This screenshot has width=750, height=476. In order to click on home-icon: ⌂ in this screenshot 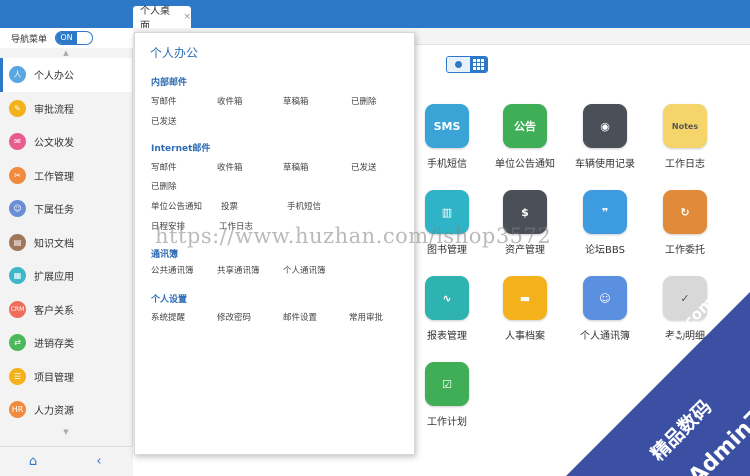, I will do `click(33, 461)`.